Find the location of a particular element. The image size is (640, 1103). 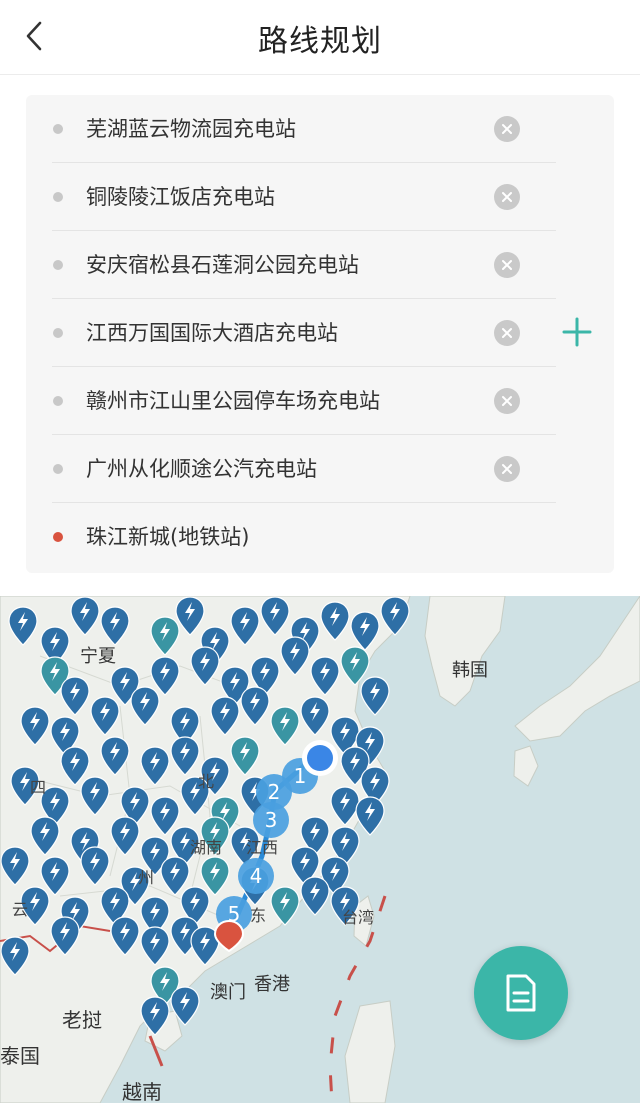

map-label-si: 四 is located at coordinates (38, 787).